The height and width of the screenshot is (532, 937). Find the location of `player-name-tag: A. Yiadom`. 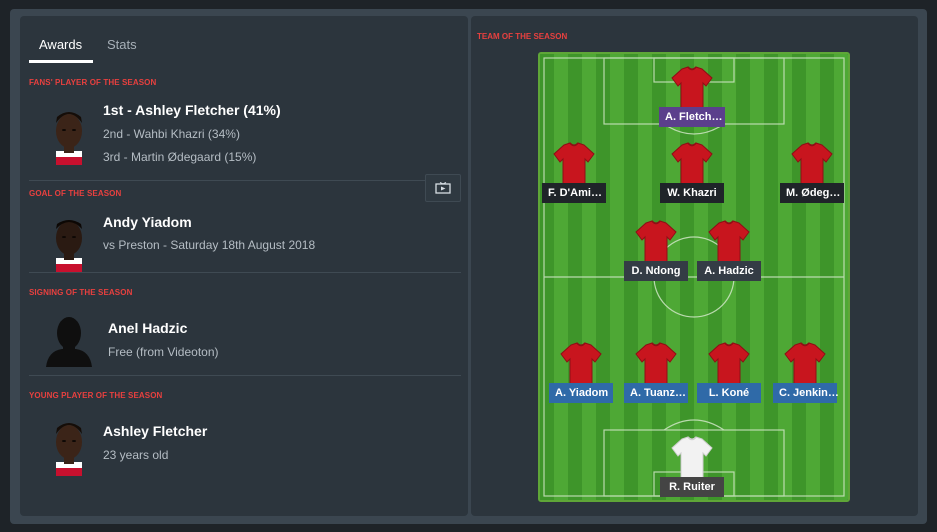

player-name-tag: A. Yiadom is located at coordinates (581, 393).